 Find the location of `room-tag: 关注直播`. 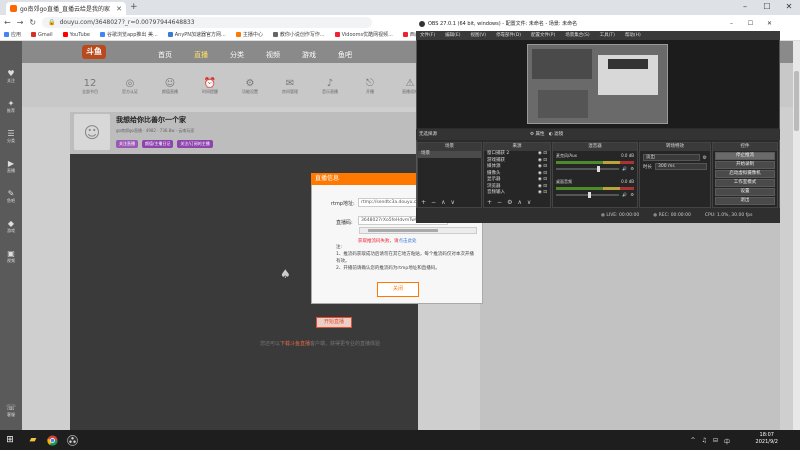

room-tag: 关注直播 is located at coordinates (127, 144).